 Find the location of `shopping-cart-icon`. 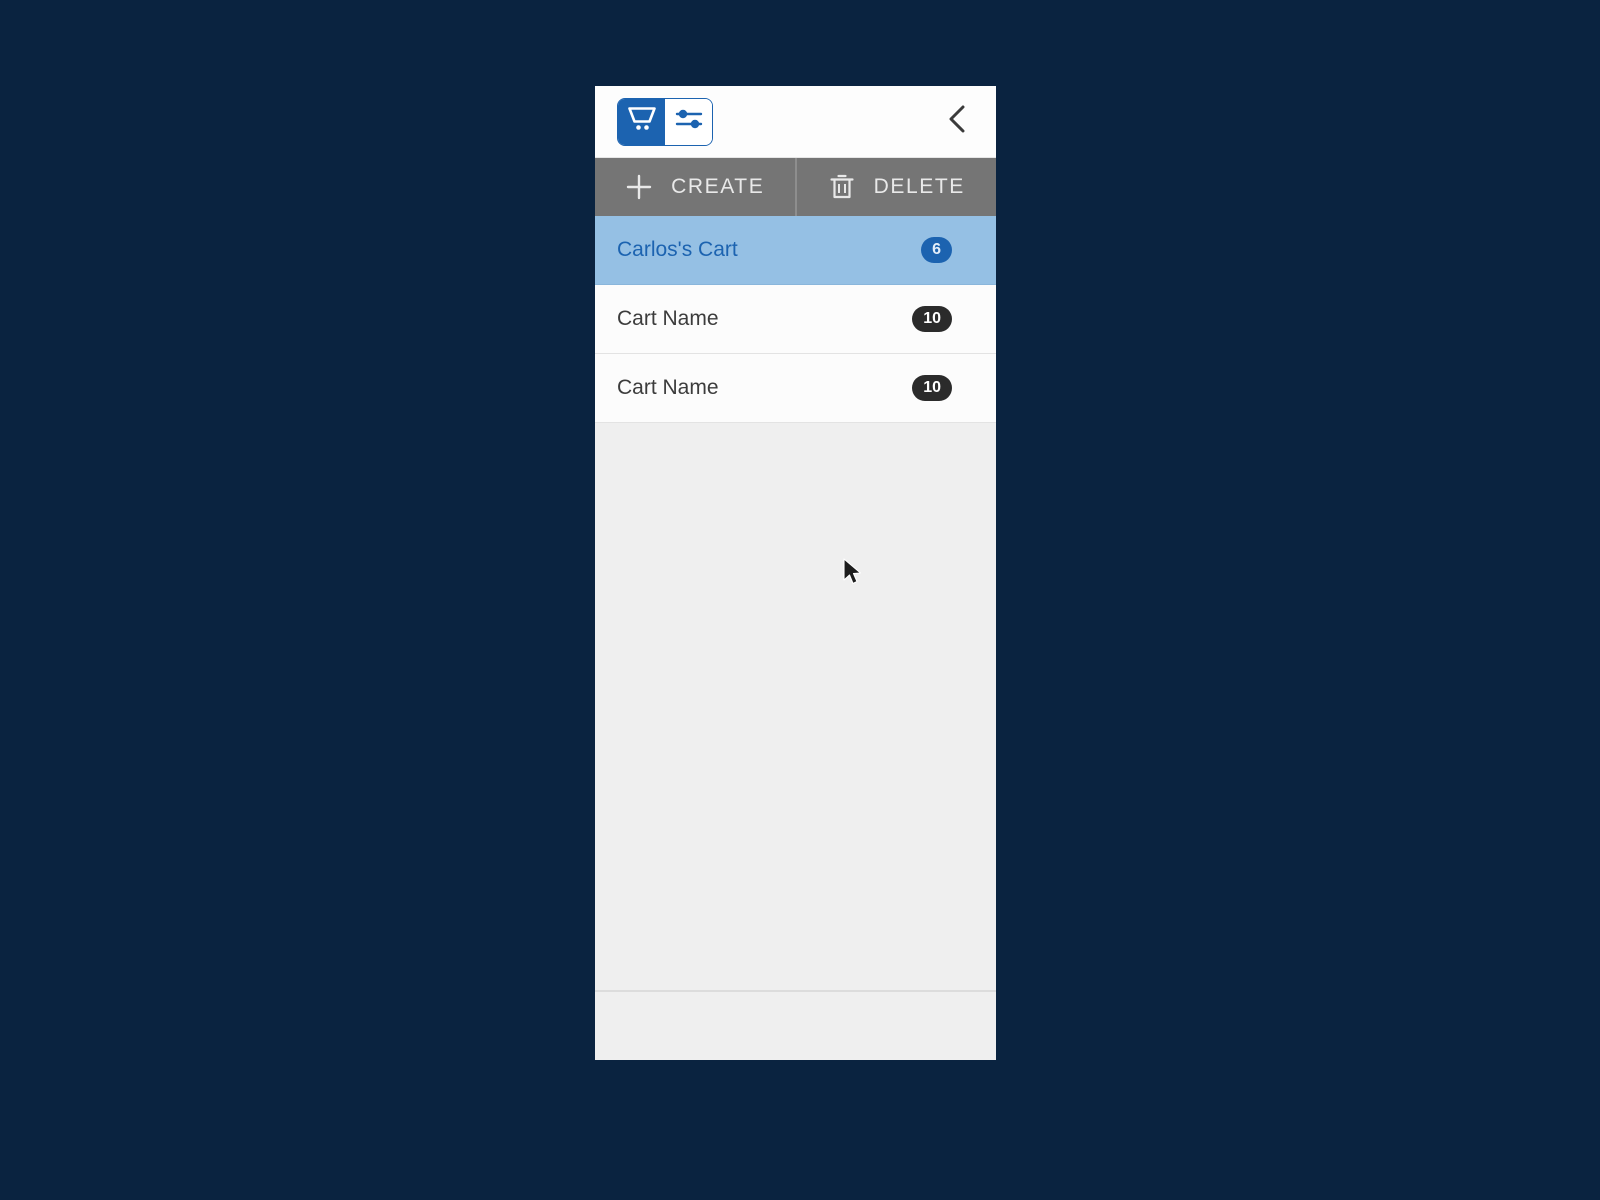

shopping-cart-icon is located at coordinates (642, 121).